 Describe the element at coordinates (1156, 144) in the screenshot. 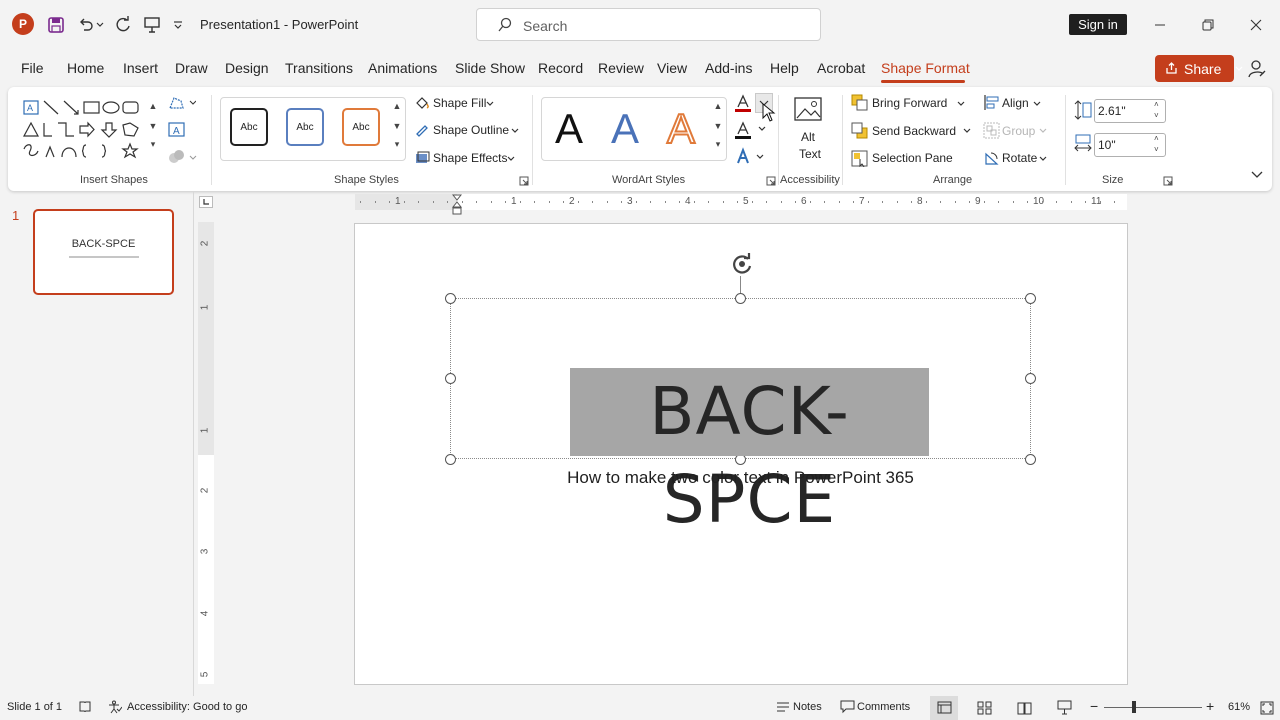

I see `width-spinner-icon: ˄ ˅` at that location.